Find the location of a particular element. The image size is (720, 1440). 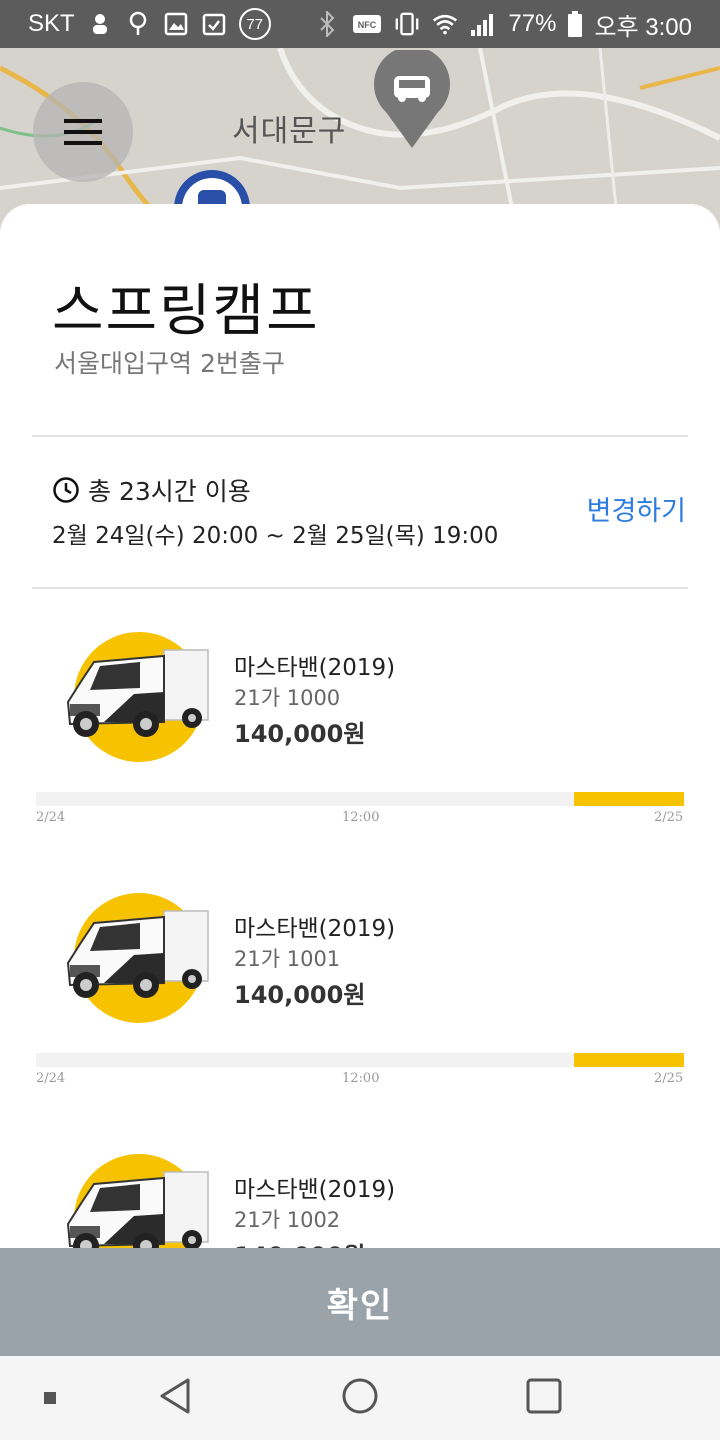

recents-icon is located at coordinates (544, 1396).